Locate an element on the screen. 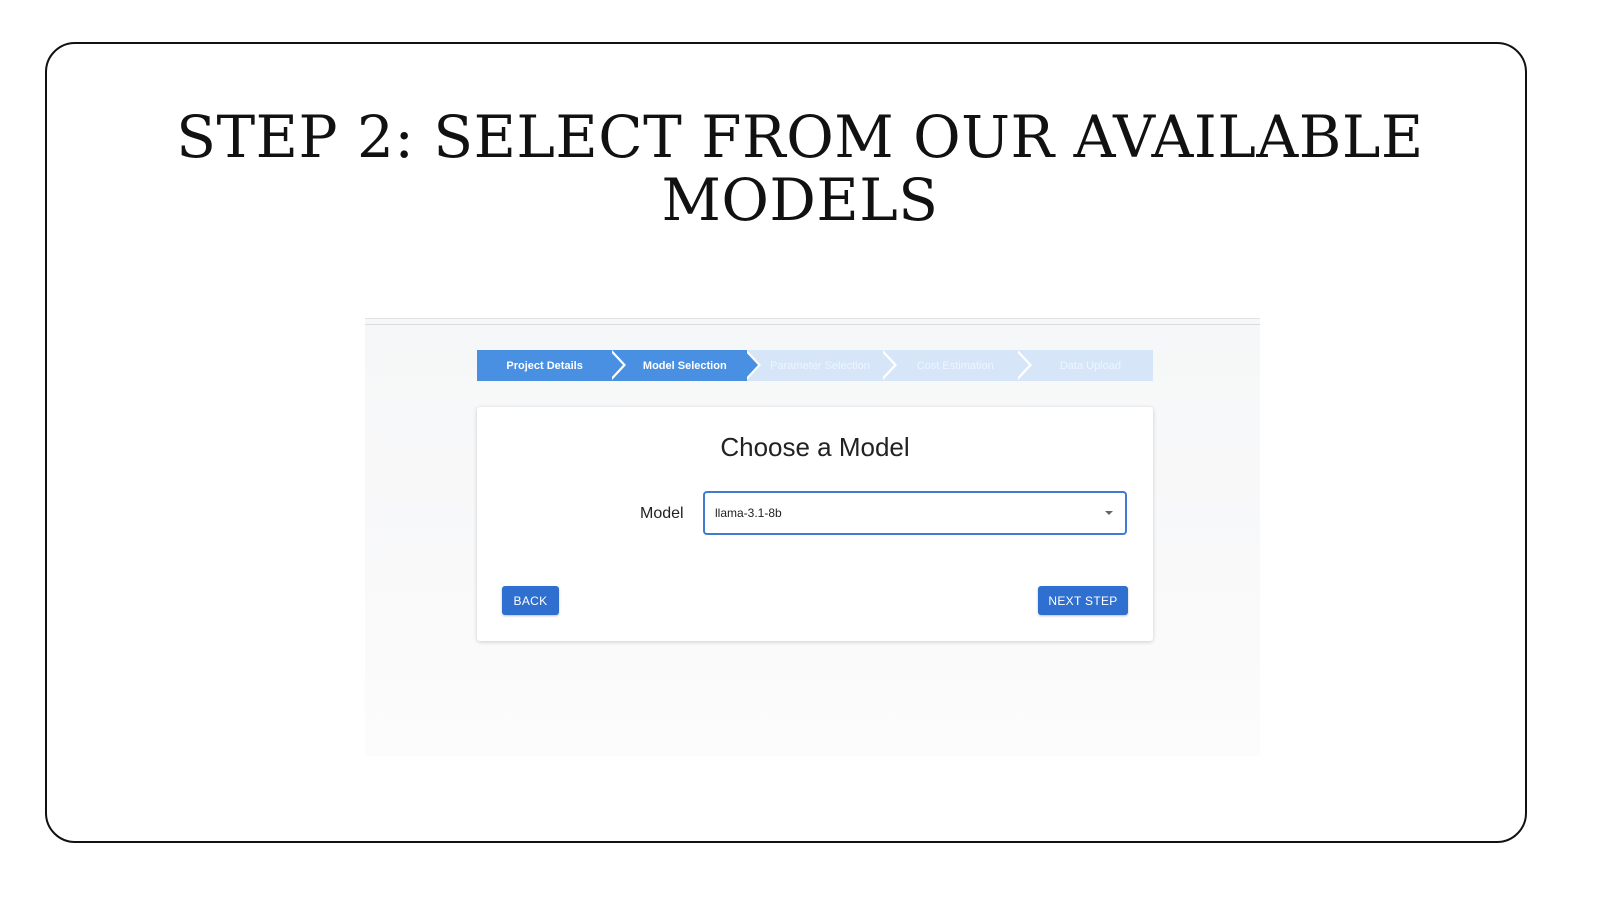  slide-title-line-2: MODELS is located at coordinates (800, 200).